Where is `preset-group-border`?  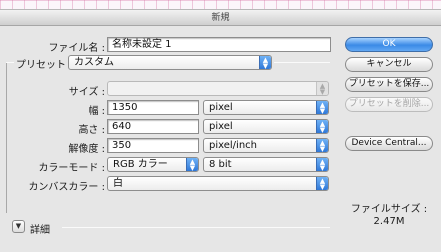 preset-group-border is located at coordinates (6, 138).